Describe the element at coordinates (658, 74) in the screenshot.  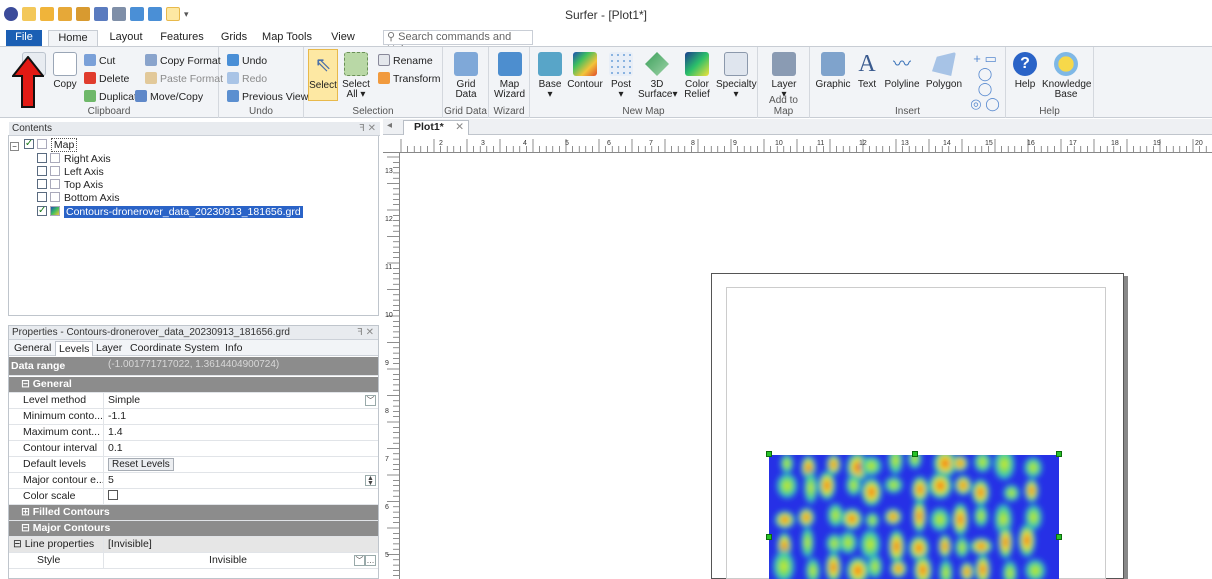
I see `3d-surface-button: 3D Surface▾` at that location.